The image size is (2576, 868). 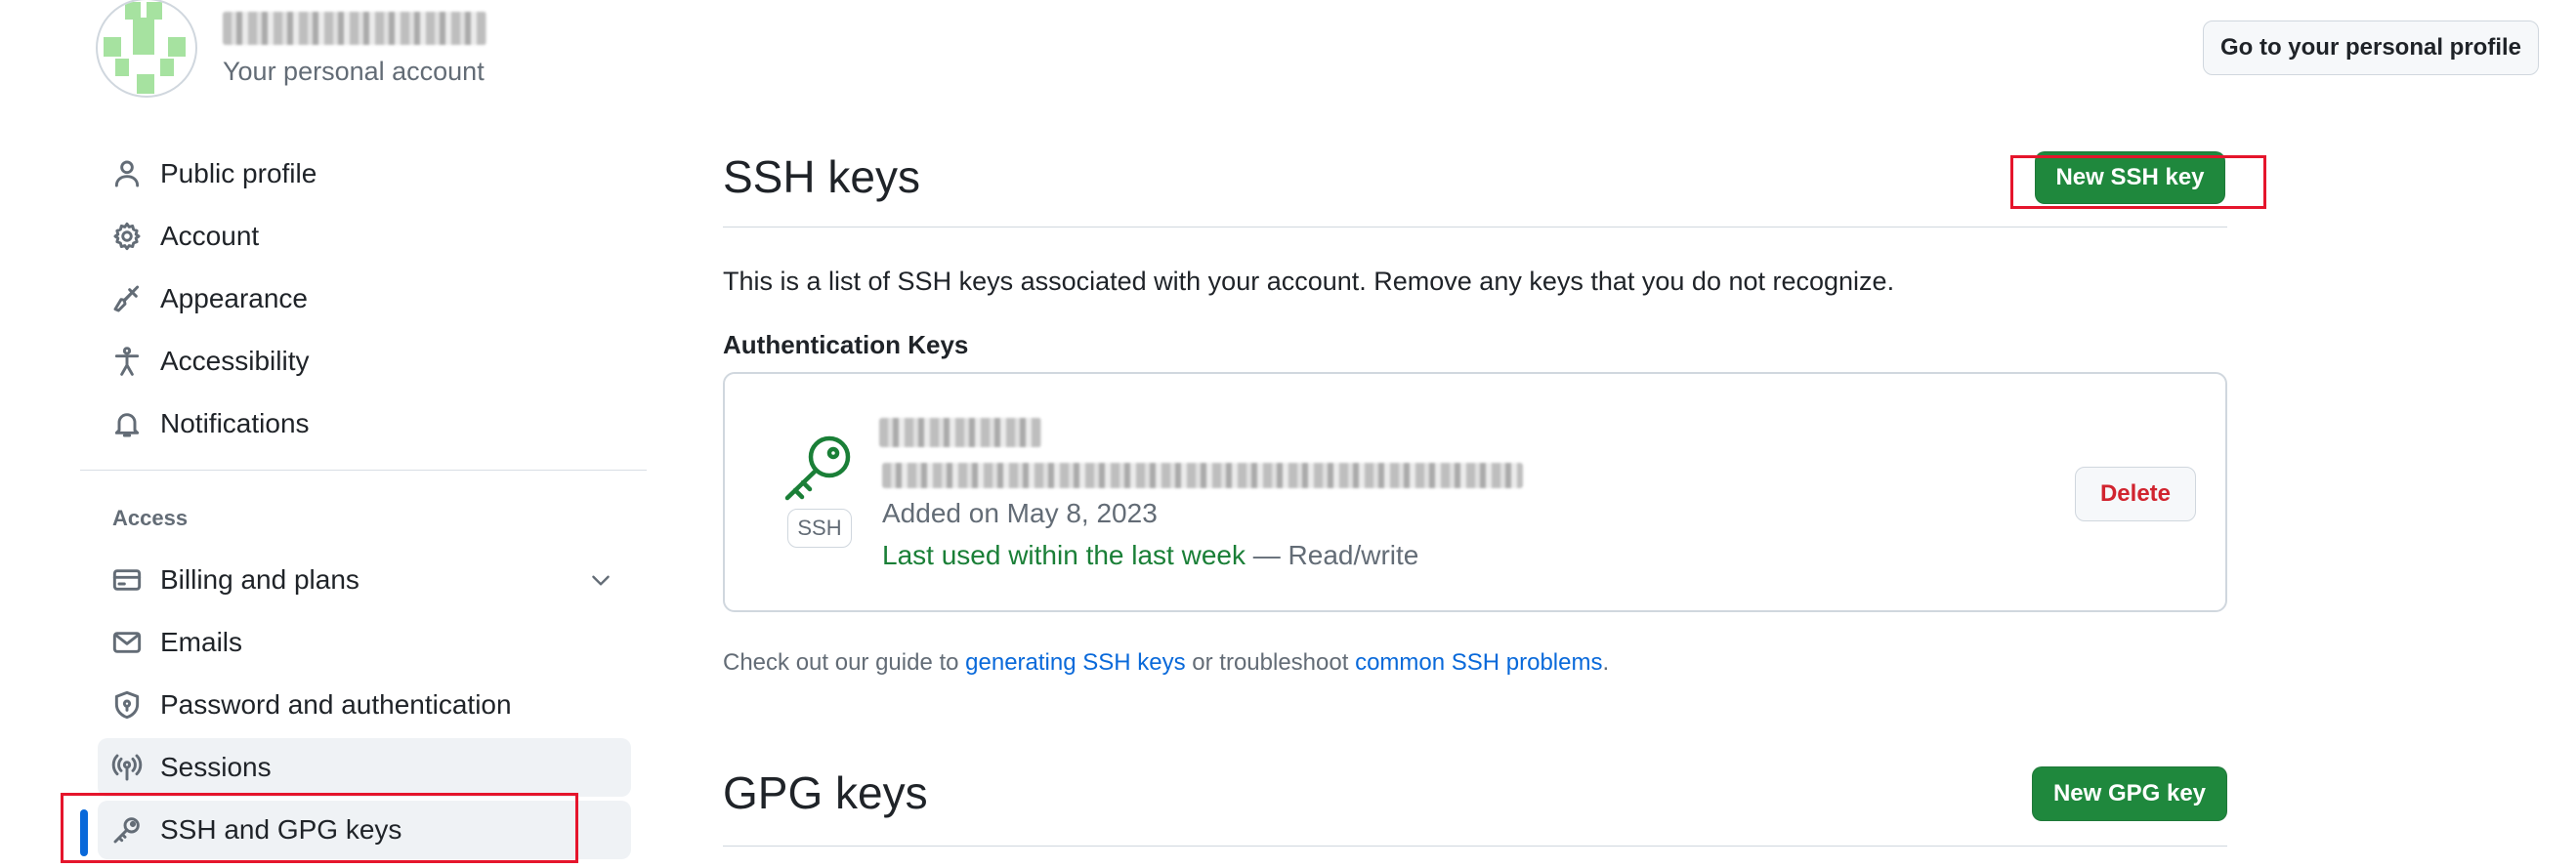 I want to click on avatar, so click(x=146, y=49).